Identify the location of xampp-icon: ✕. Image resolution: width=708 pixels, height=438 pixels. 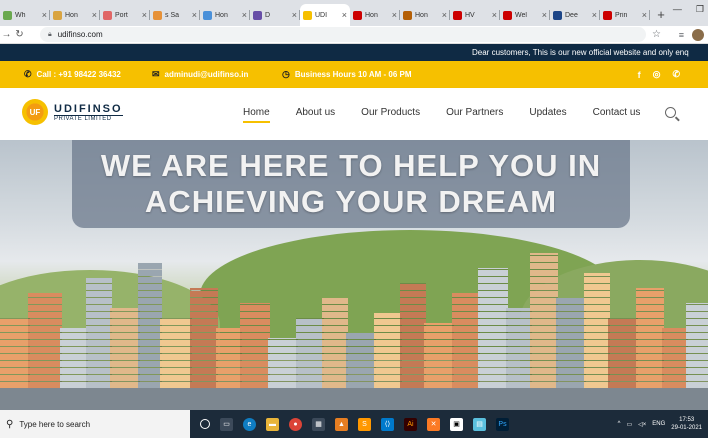
(433, 424).